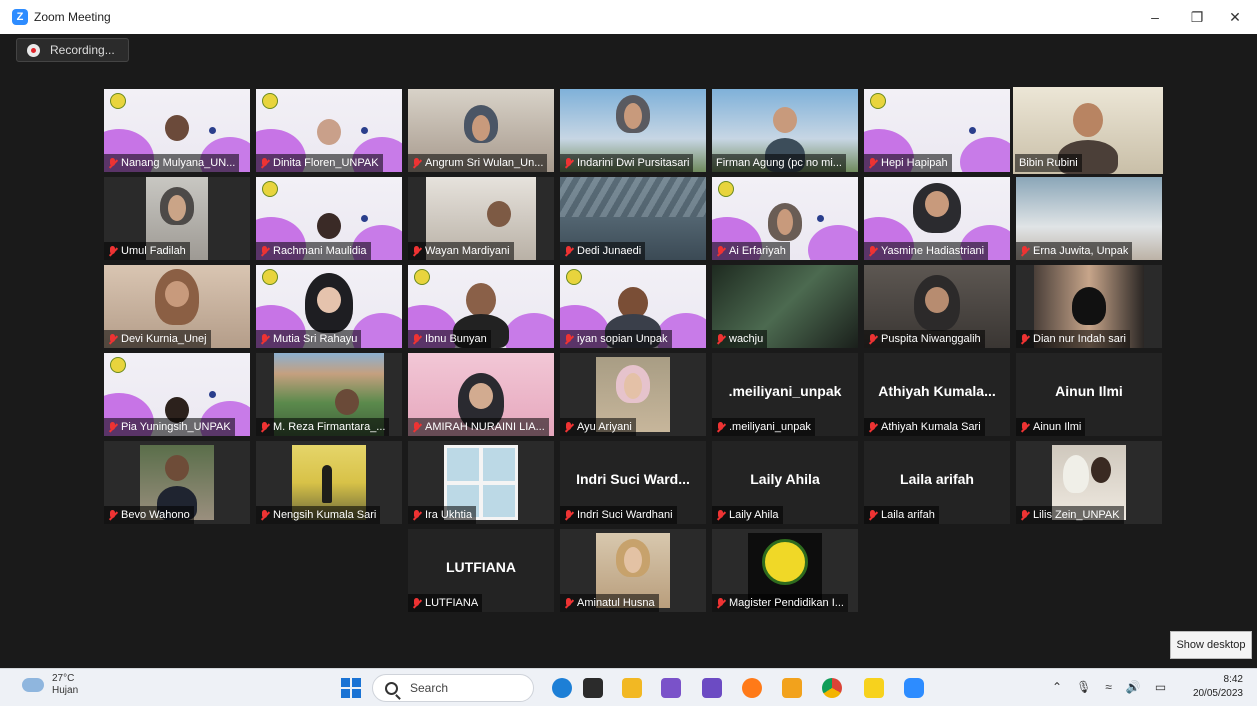  What do you see at coordinates (1074, 251) in the screenshot?
I see `participant-nameplate: Erna Juwita, Unpak` at bounding box center [1074, 251].